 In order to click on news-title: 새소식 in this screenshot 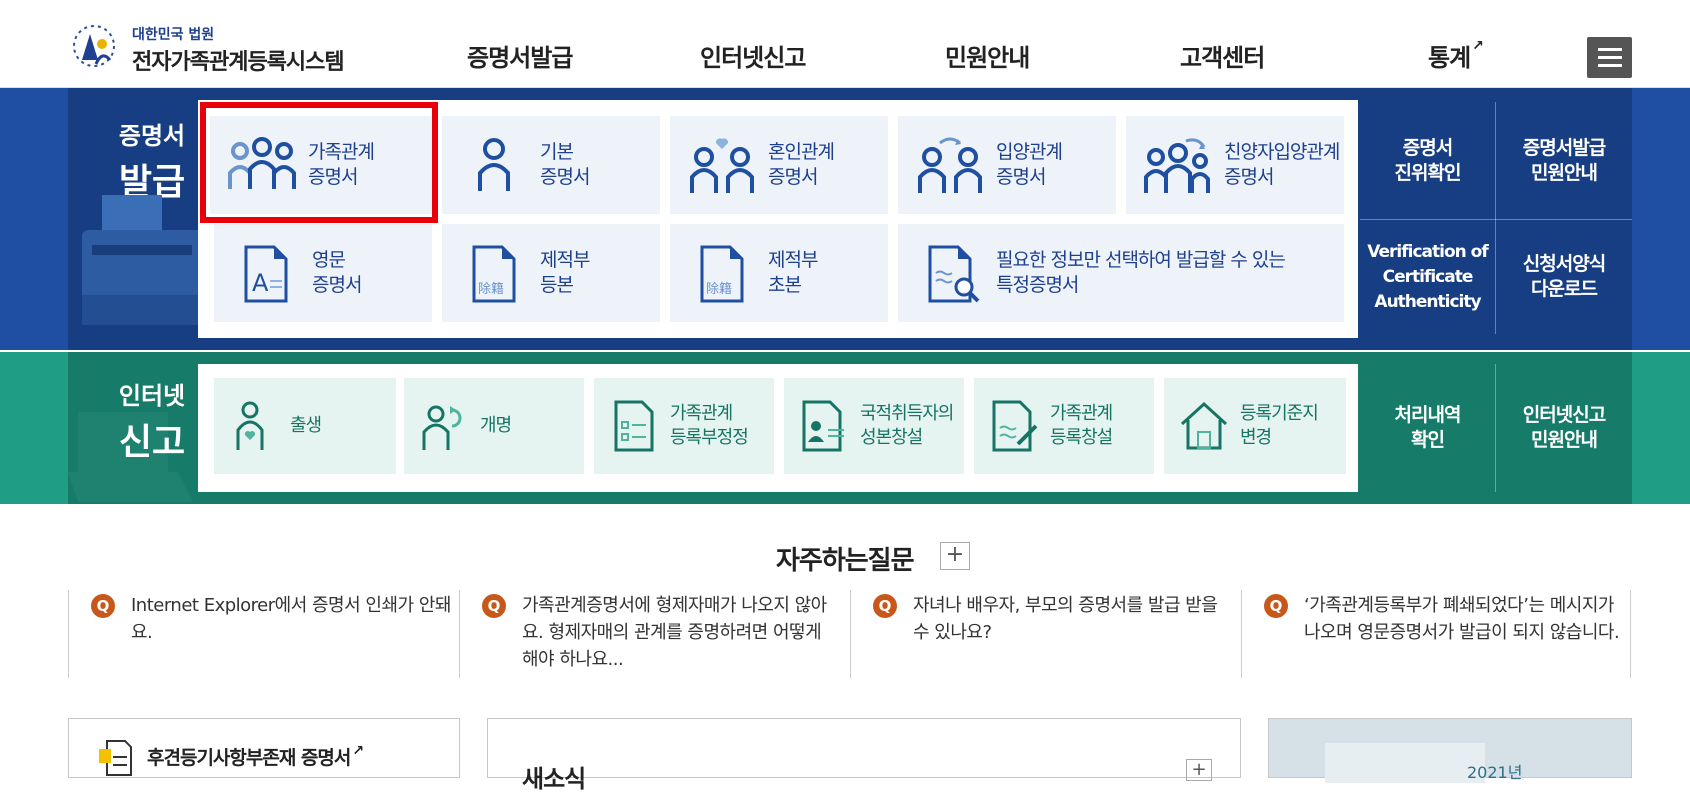, I will do `click(554, 779)`.